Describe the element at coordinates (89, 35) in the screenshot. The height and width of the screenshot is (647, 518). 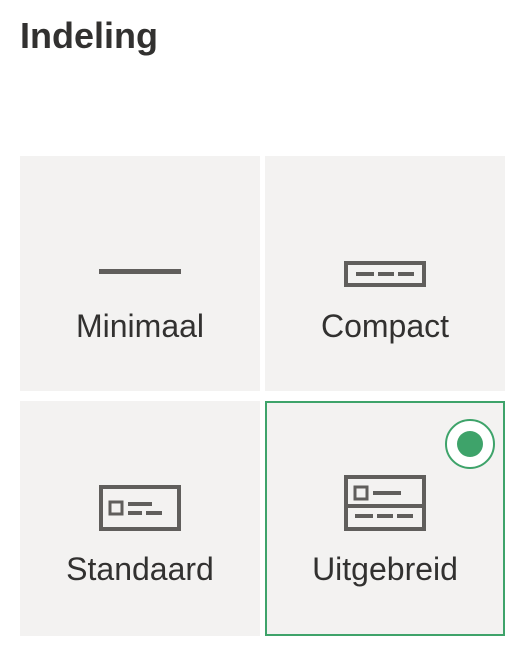
I see `page-title: Indeling` at that location.